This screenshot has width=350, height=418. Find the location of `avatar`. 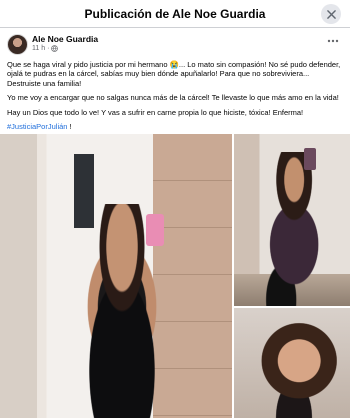

avatar is located at coordinates (17, 44).